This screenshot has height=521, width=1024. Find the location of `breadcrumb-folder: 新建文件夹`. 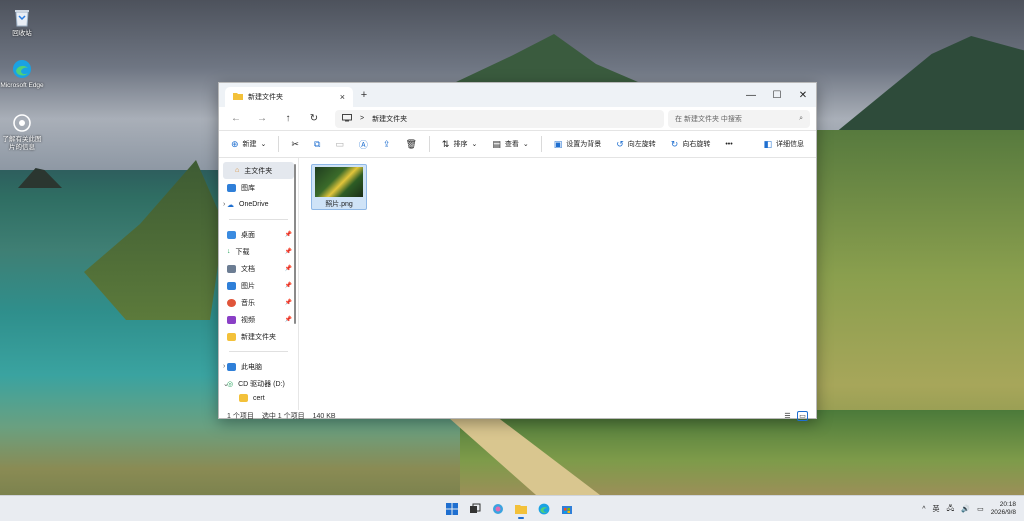

breadcrumb-folder: 新建文件夹 is located at coordinates (389, 119).